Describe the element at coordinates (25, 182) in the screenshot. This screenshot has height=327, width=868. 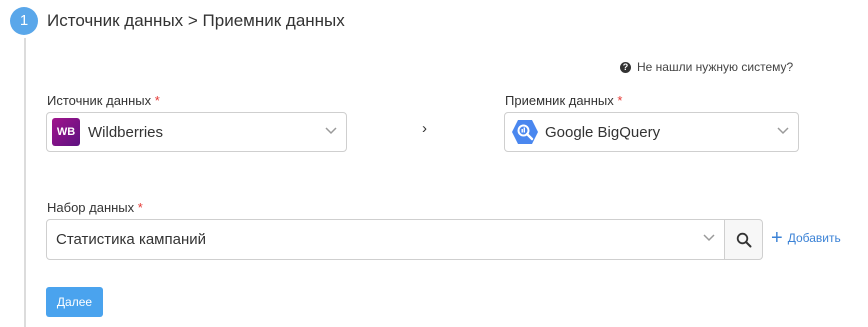
I see `step-connector-line` at that location.